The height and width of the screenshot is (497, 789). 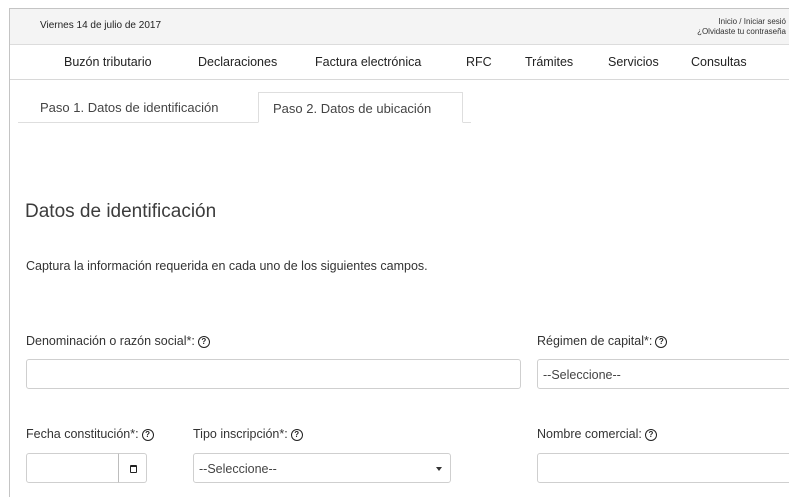 I want to click on fecha-constitucion-label: Fecha constitución*:?, so click(x=90, y=434).